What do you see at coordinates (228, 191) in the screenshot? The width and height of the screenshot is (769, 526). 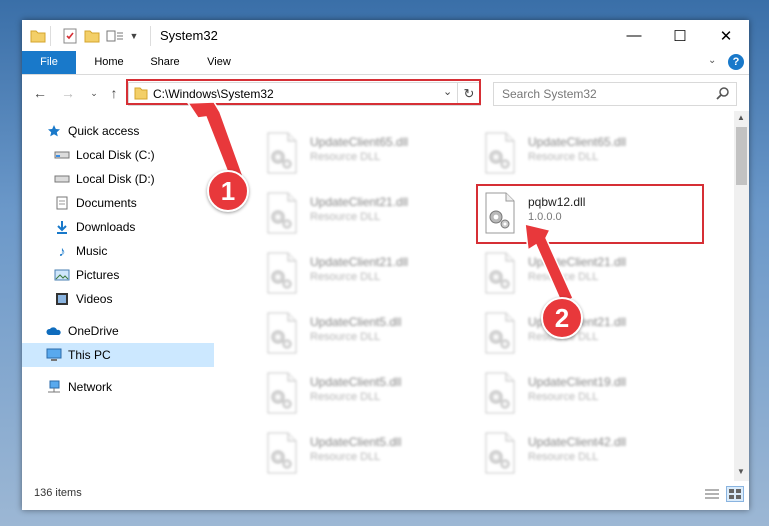 I see `callout-badge-1: 1` at bounding box center [228, 191].